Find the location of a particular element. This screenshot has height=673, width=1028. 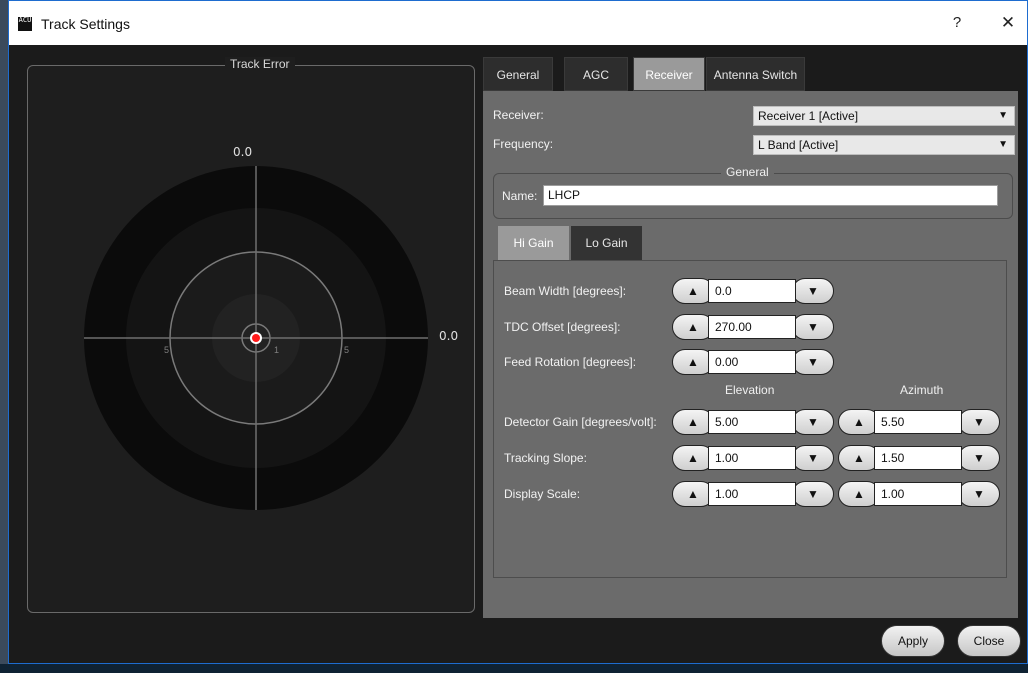

feed-rotation-value: 0.00 is located at coordinates (752, 362).